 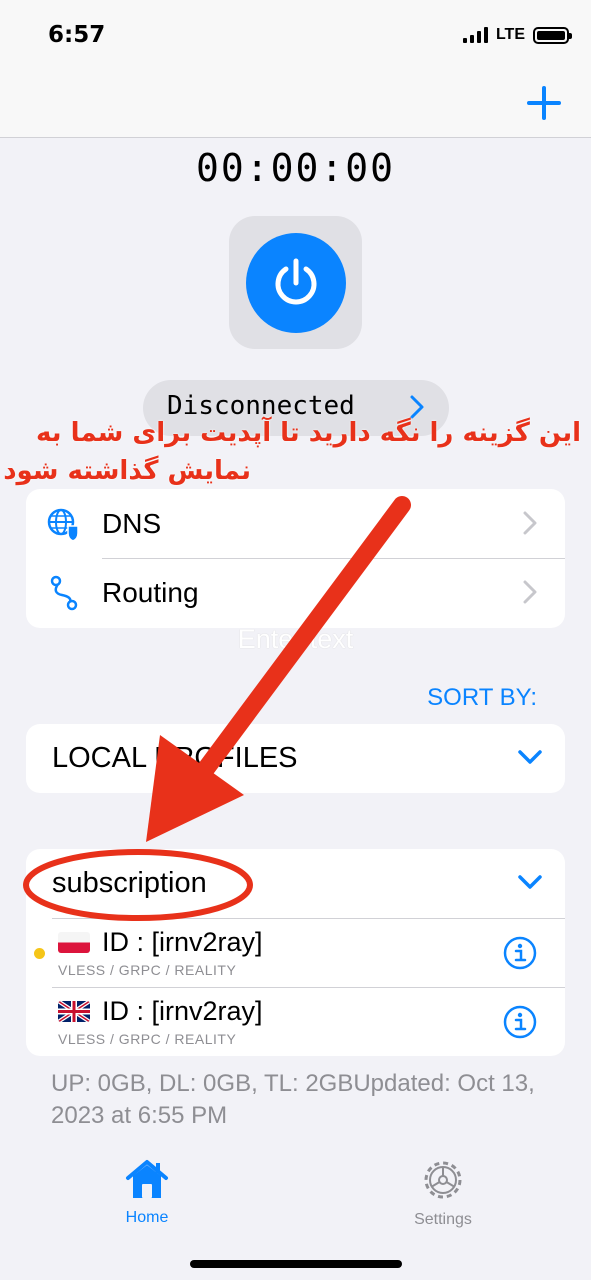 What do you see at coordinates (150, 592) in the screenshot?
I see `routing-label: Routing` at bounding box center [150, 592].